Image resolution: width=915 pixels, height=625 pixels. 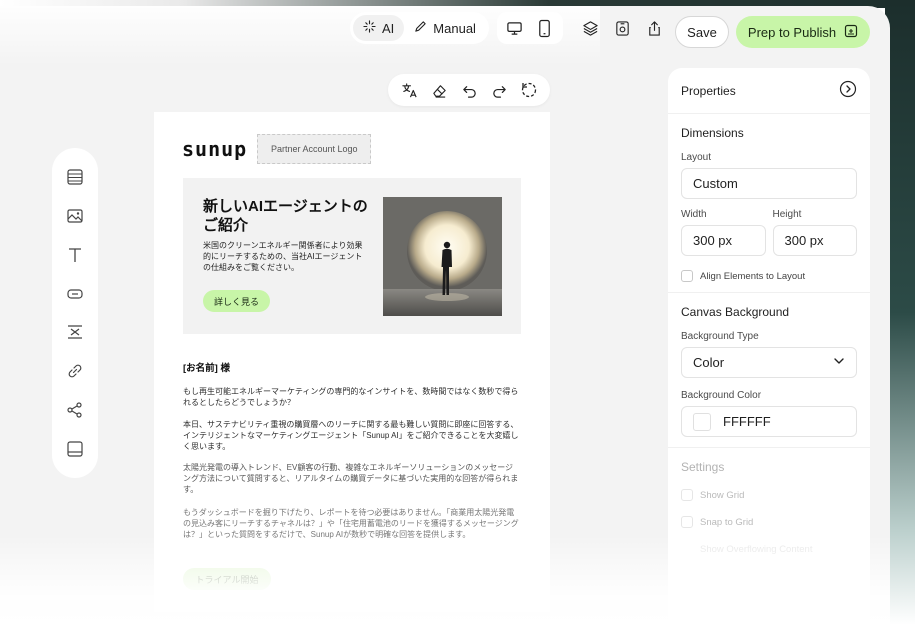 What do you see at coordinates (388, 28) in the screenshot?
I see `ai-mode-label: AI` at bounding box center [388, 28].